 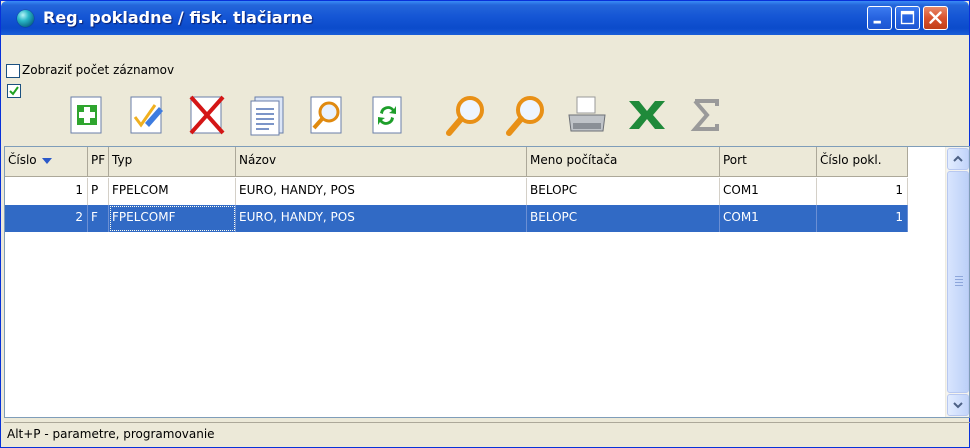 I want to click on copy-button, so click(x=267, y=115).